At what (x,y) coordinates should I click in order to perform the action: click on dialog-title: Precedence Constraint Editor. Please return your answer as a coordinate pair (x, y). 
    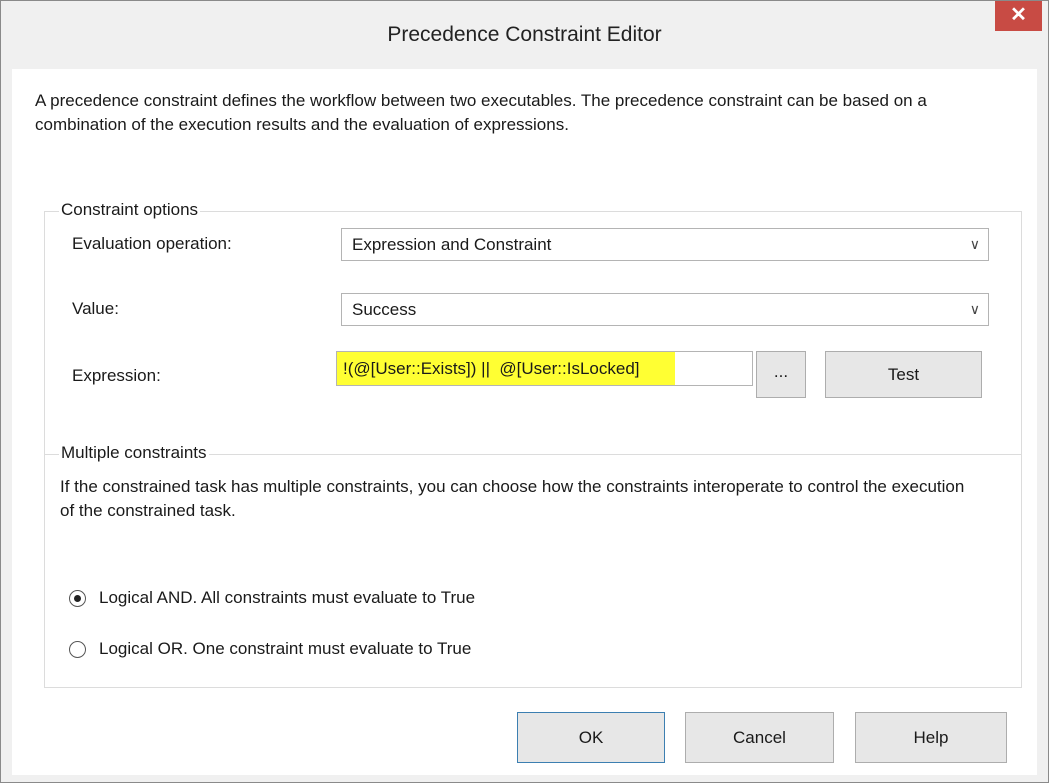
    Looking at the image, I should click on (524, 34).